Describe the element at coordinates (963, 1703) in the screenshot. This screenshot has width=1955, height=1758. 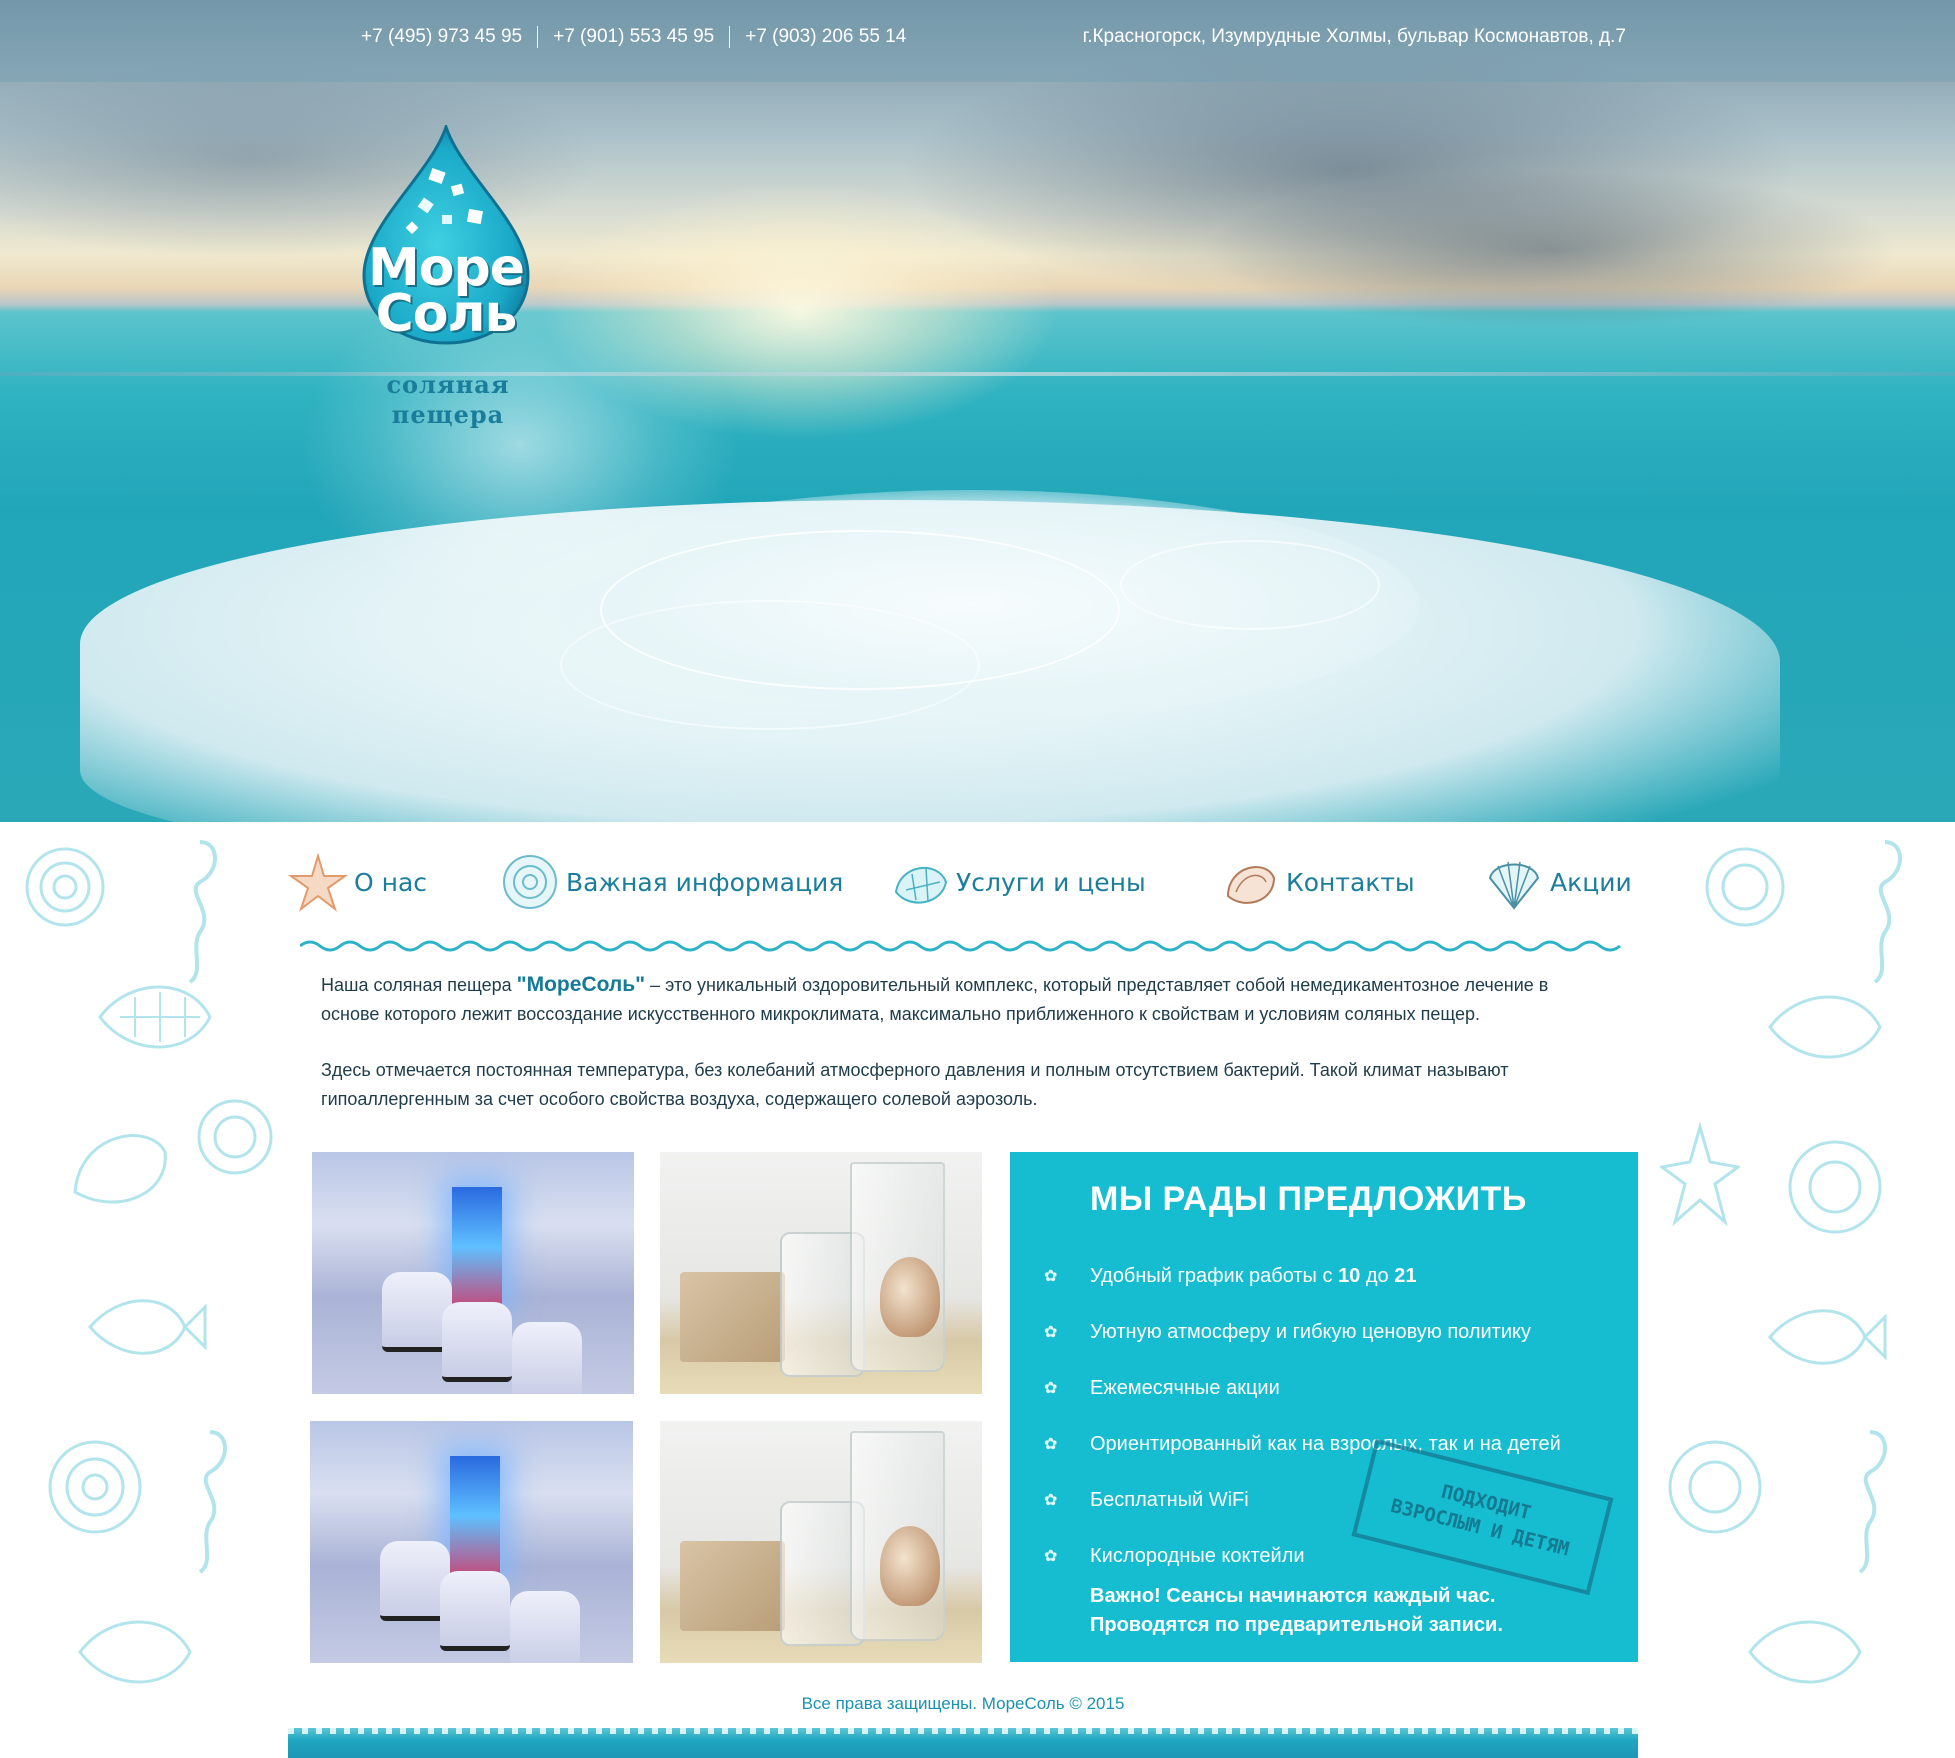
I see `footer-copyright: Все права защищены. МореСоль © 2015` at that location.